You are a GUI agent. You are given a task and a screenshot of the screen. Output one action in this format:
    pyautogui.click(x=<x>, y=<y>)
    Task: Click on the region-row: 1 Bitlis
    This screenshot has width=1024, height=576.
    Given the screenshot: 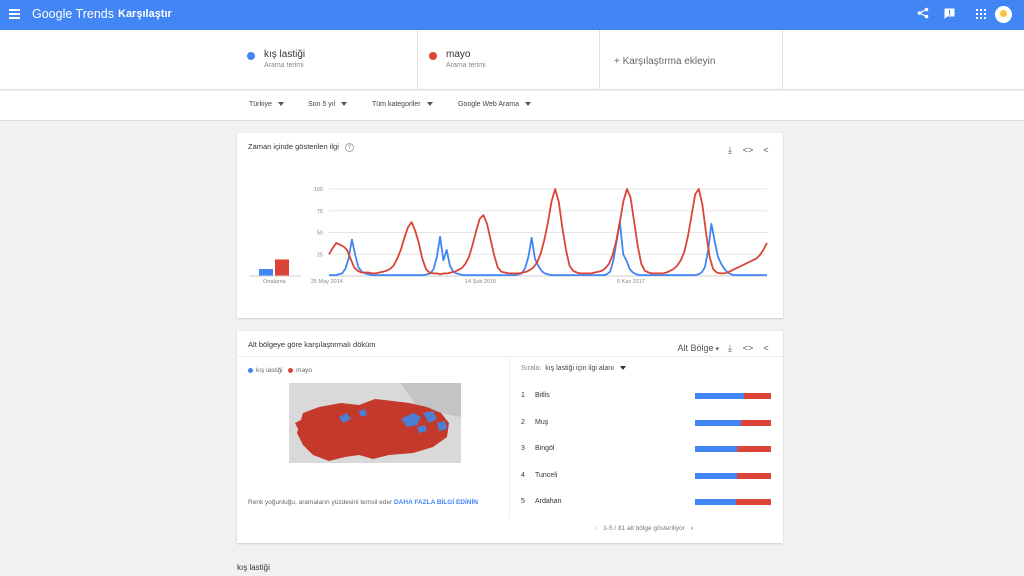 What is the action you would take?
    pyautogui.click(x=646, y=396)
    